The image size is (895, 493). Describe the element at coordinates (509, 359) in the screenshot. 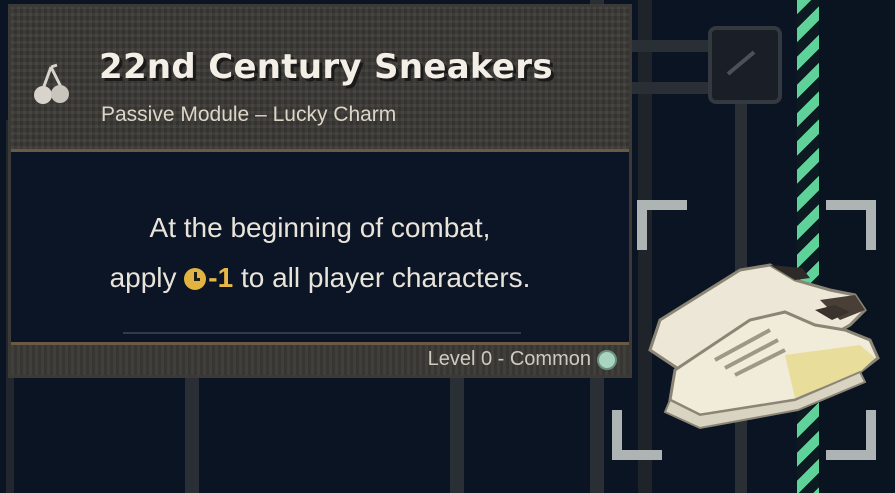

I see `rarity-label: Level 0 - Common` at that location.